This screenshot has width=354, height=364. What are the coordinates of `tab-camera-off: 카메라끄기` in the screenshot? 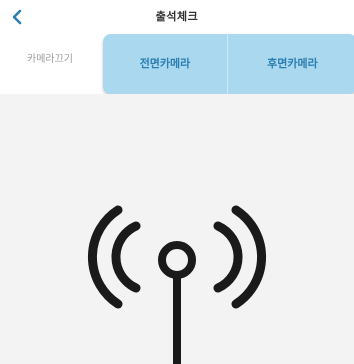 It's located at (50, 64).